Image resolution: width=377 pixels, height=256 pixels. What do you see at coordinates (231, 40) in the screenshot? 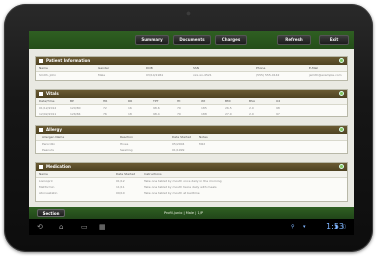
I see `tab-charges: Charges` at bounding box center [231, 40].